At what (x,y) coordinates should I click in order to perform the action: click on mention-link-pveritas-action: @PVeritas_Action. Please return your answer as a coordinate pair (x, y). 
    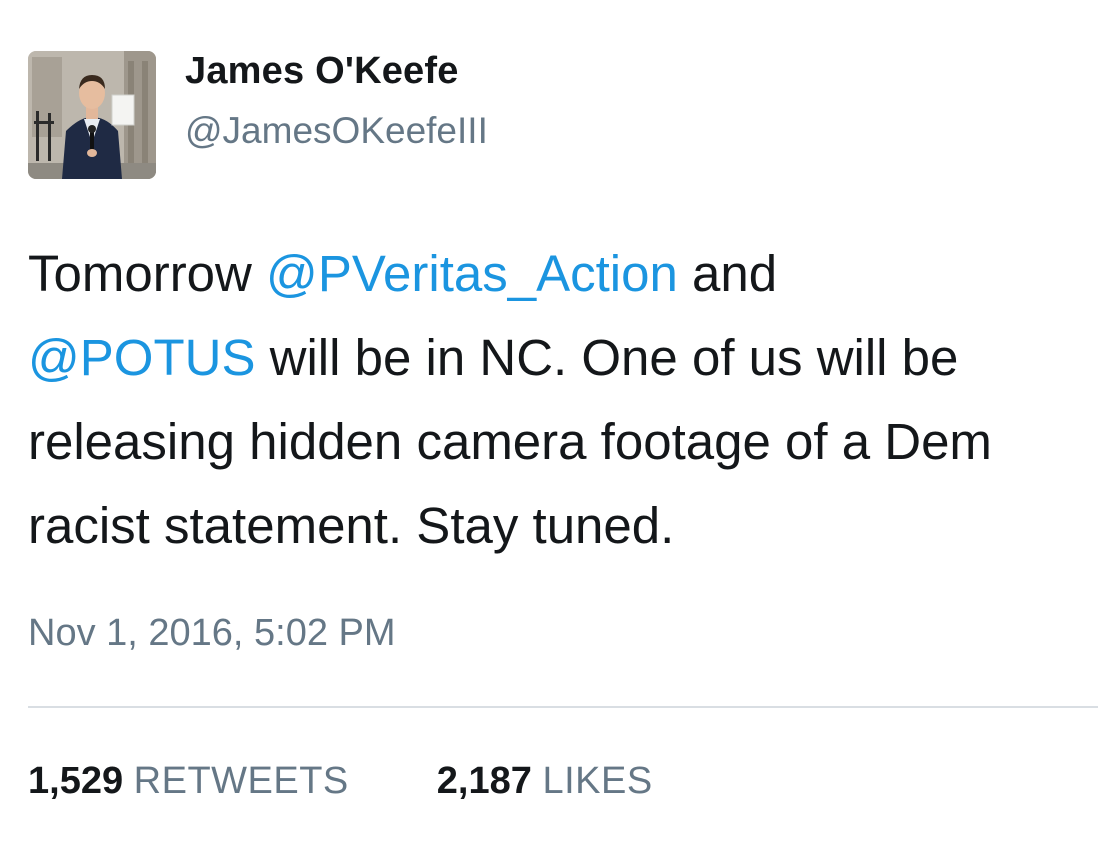
    Looking at the image, I should click on (472, 273).